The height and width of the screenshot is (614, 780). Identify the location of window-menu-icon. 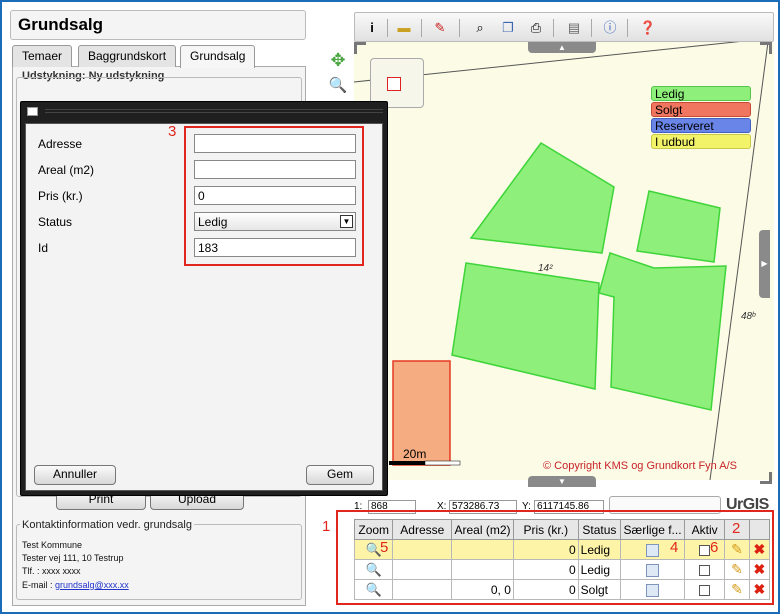
(32, 111).